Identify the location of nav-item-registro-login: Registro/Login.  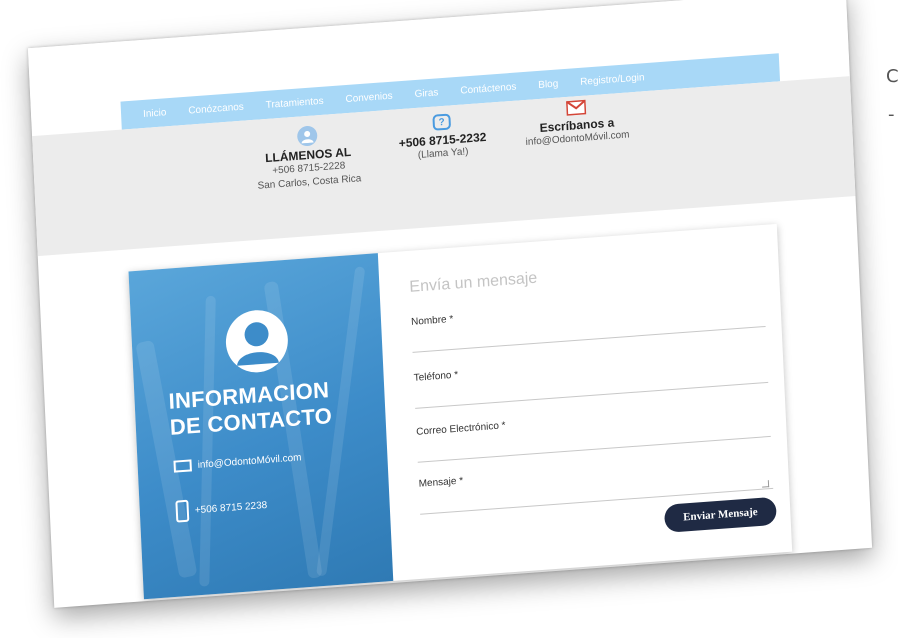
(612, 80).